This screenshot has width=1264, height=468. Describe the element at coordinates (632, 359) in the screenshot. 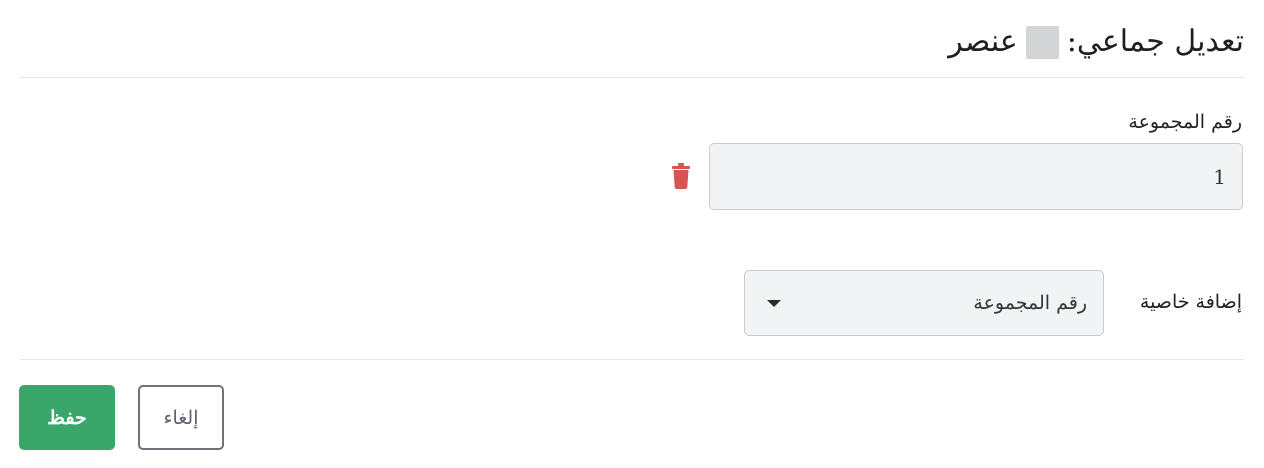

I see `footer-divider` at that location.